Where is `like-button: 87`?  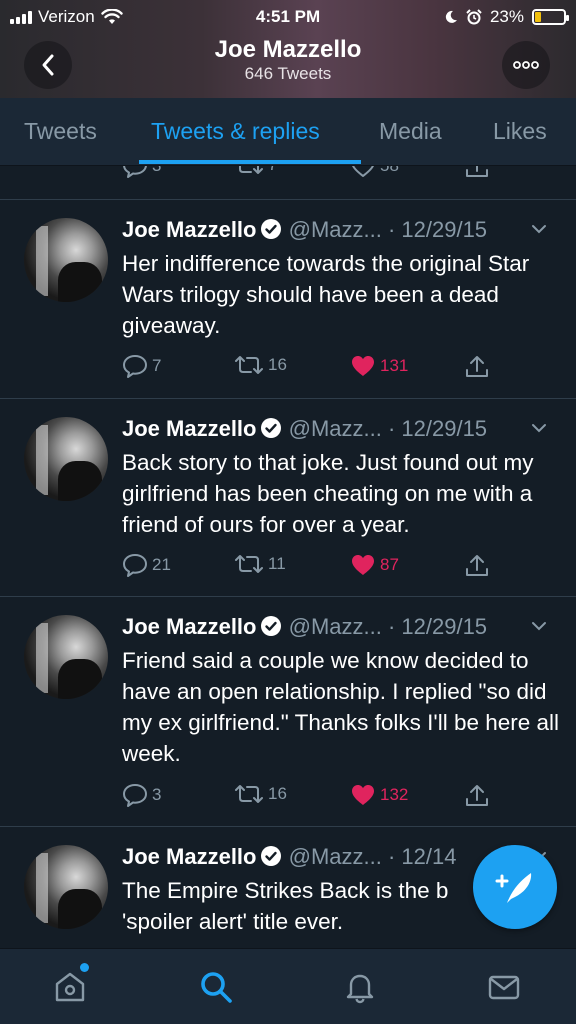
like-button: 87 is located at coordinates (374, 565).